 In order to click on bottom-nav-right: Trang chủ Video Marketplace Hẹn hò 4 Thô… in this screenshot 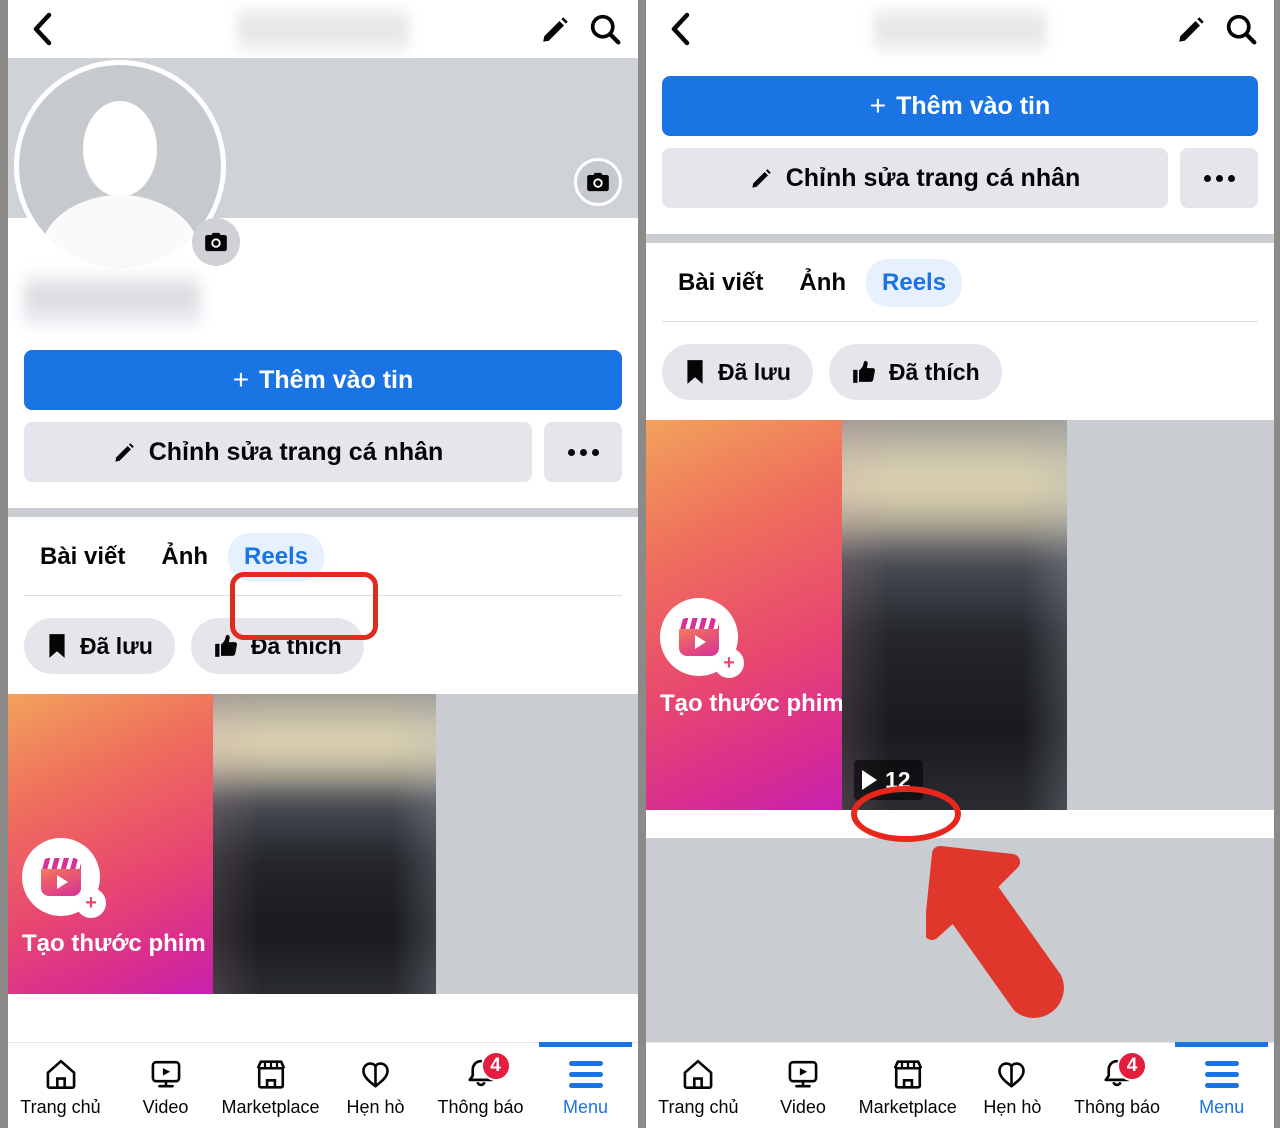, I will do `click(960, 1085)`.